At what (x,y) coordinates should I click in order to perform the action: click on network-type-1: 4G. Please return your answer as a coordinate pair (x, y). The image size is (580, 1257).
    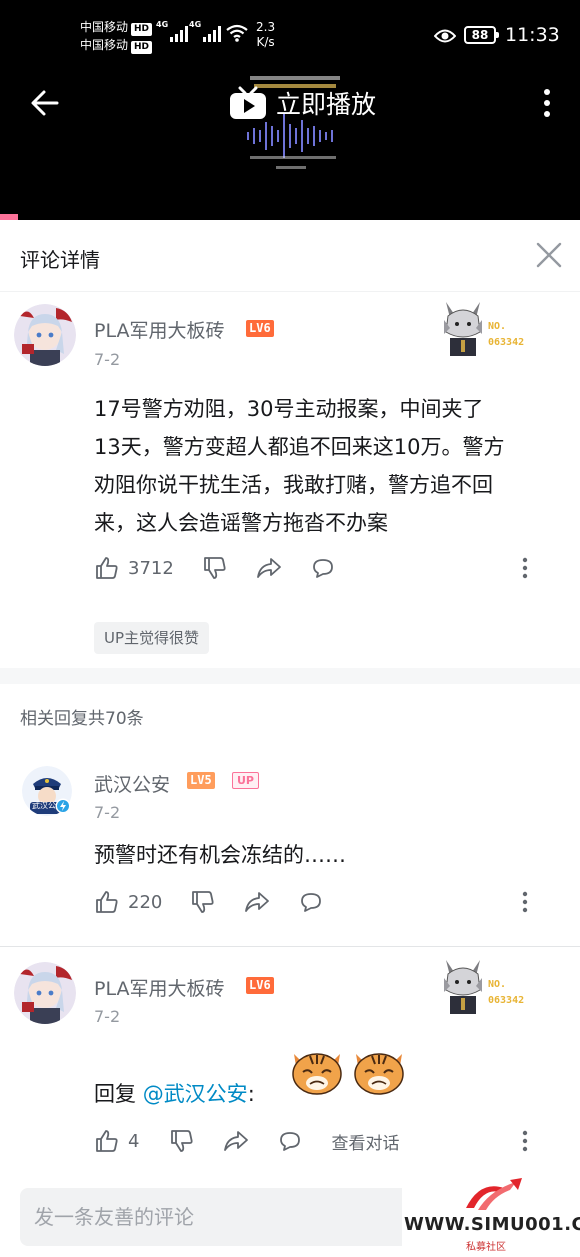
    Looking at the image, I should click on (162, 24).